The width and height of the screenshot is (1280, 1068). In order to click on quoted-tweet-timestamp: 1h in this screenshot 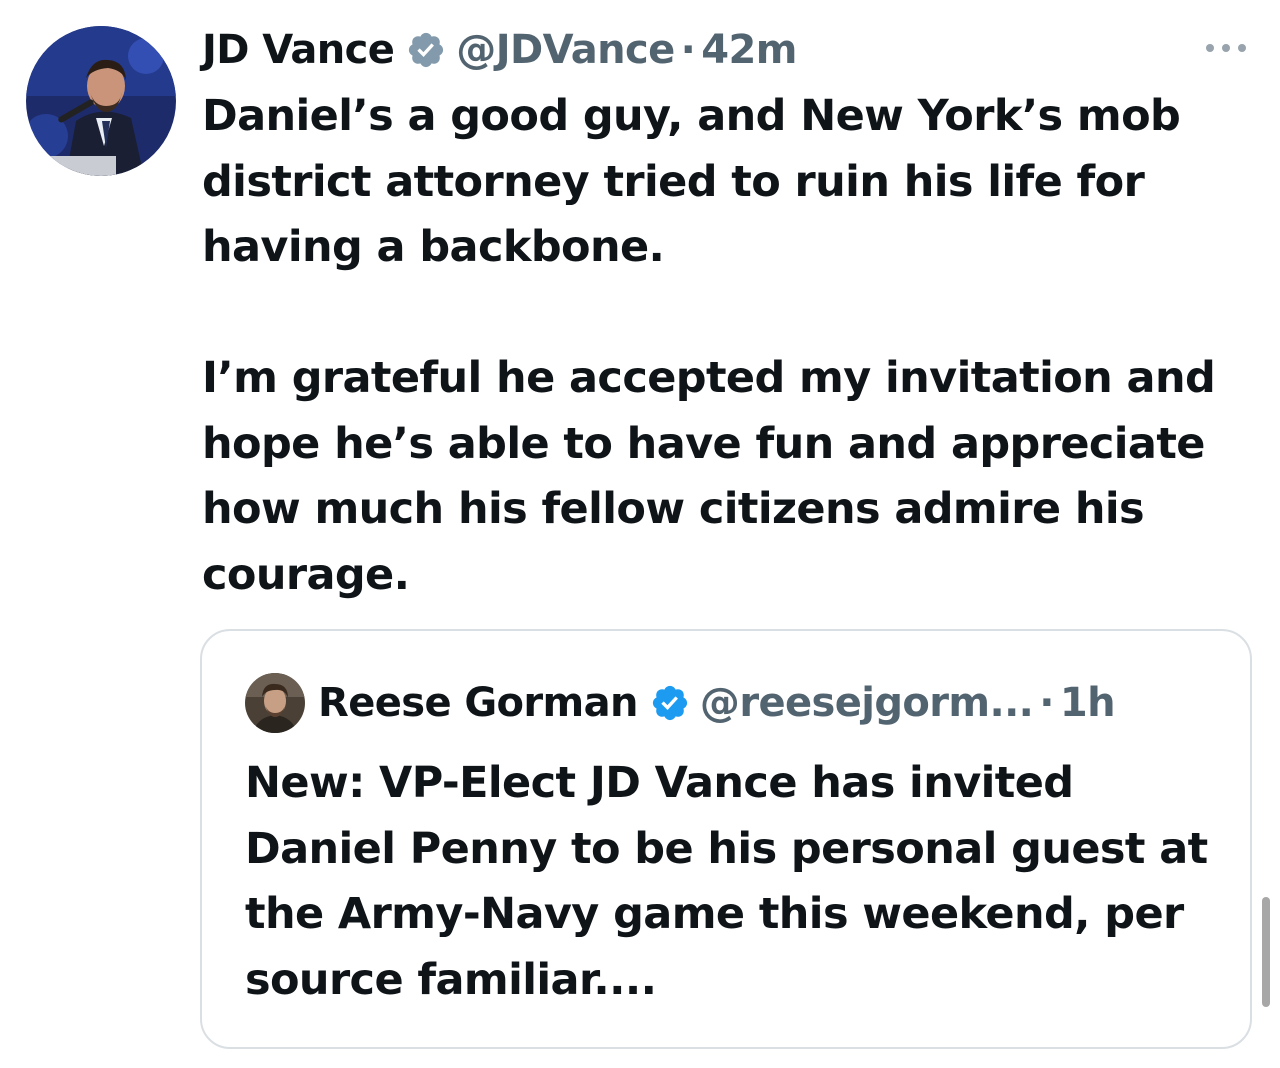, I will do `click(1088, 703)`.